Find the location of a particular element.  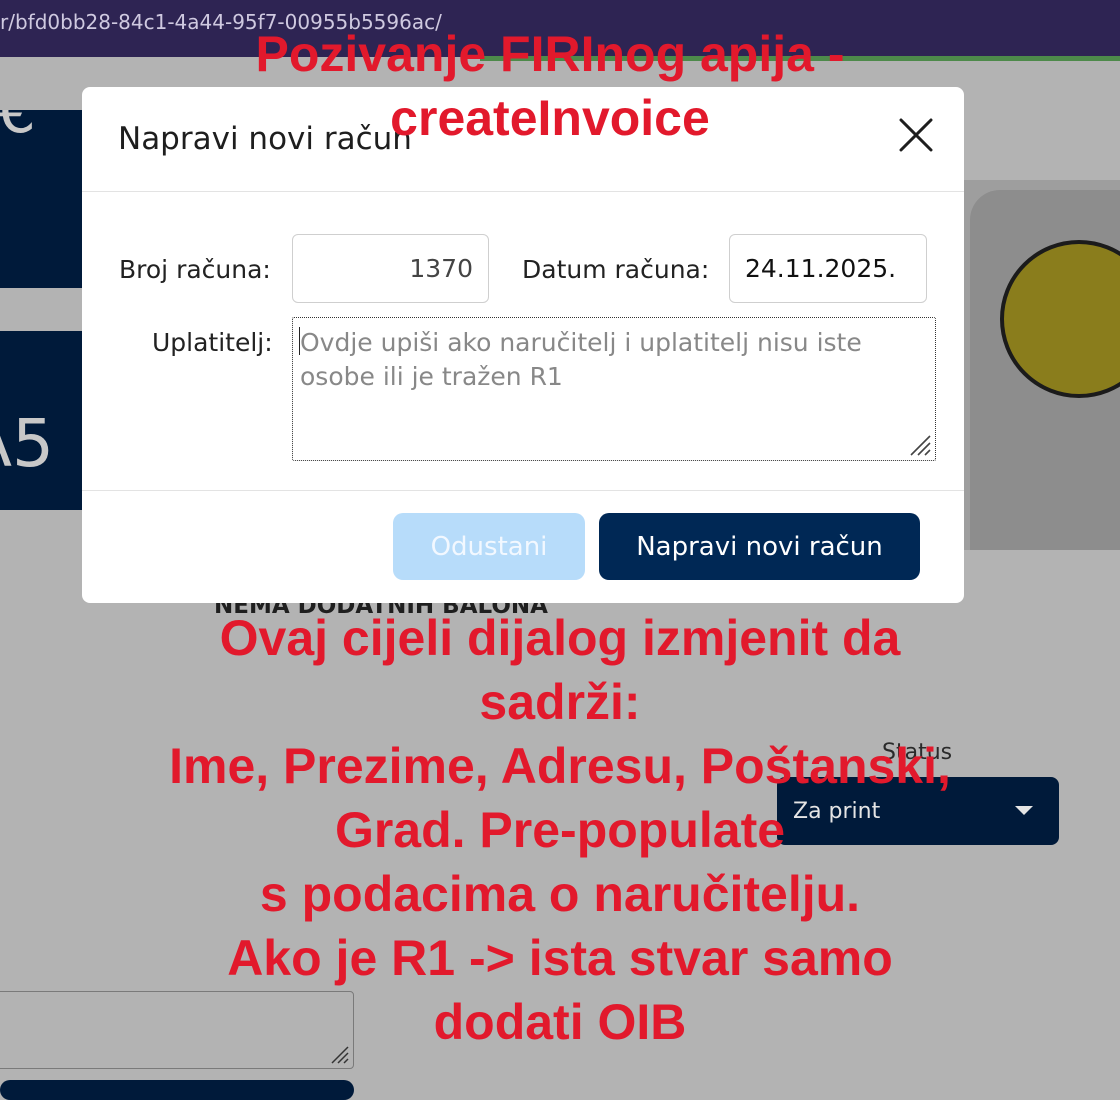

annotation-line: Pozivanje FIRInog apija - is located at coordinates (550, 54).